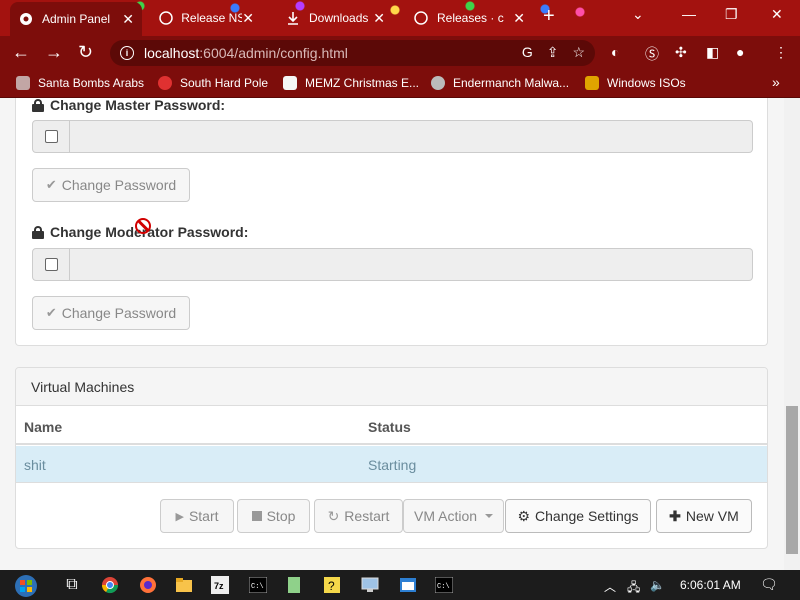 The height and width of the screenshot is (600, 800). I want to click on button-label: Change Settings, so click(587, 516).